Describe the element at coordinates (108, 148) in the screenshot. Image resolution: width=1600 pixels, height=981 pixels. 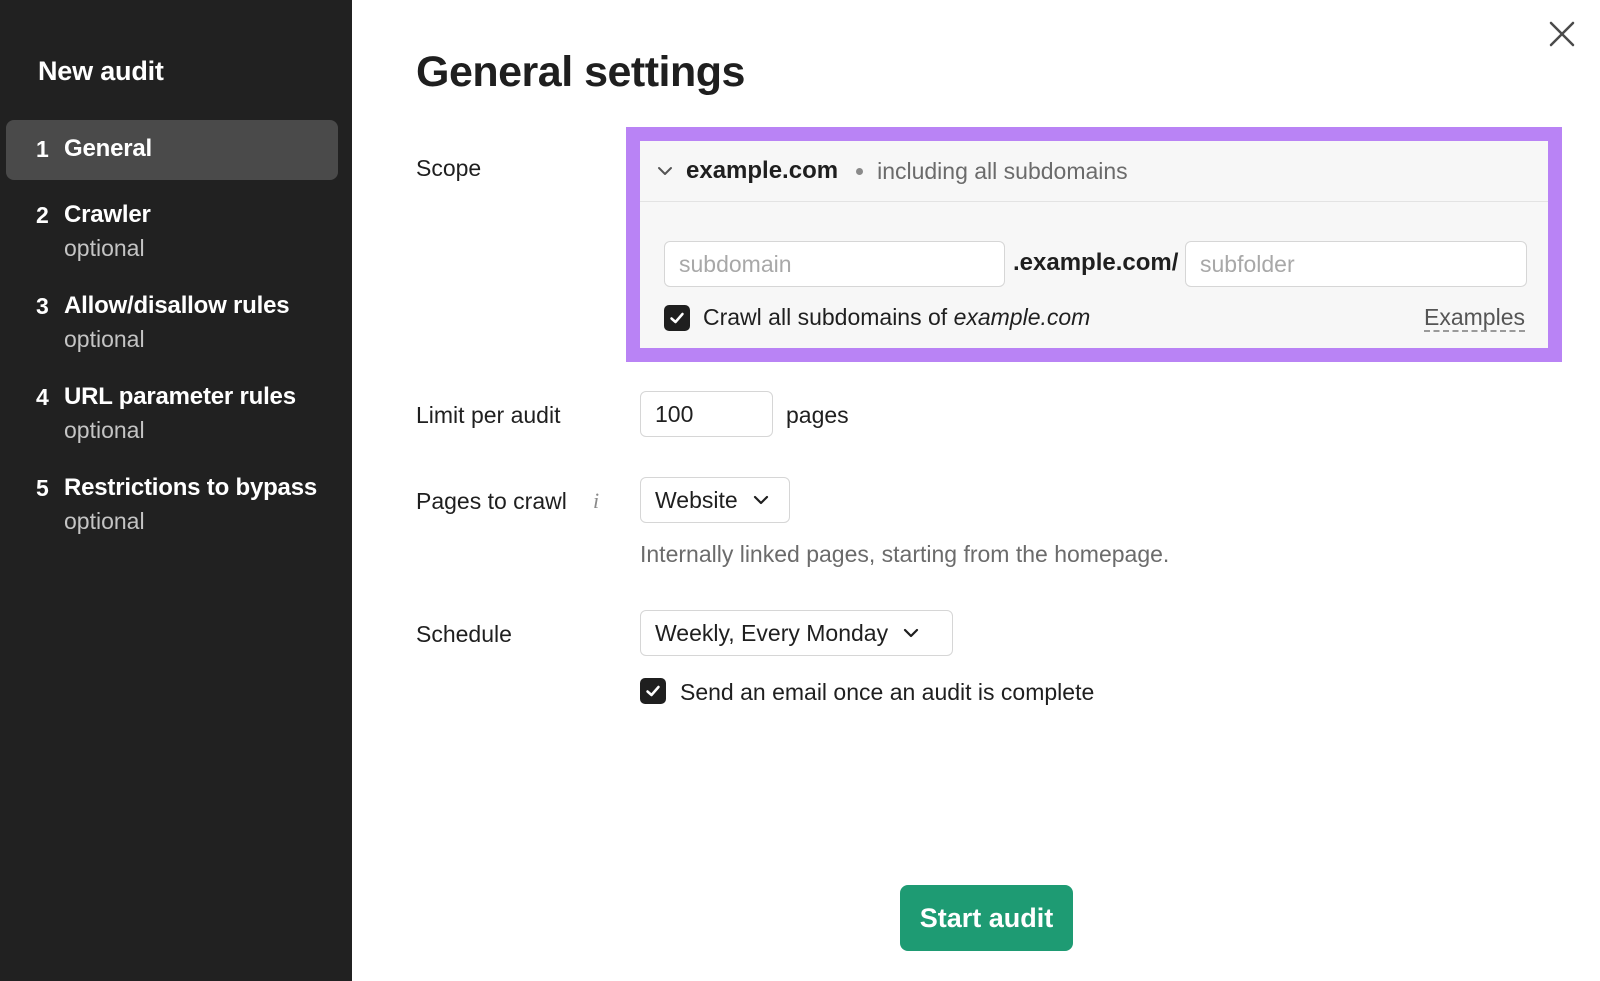
I see `step-label: General` at that location.